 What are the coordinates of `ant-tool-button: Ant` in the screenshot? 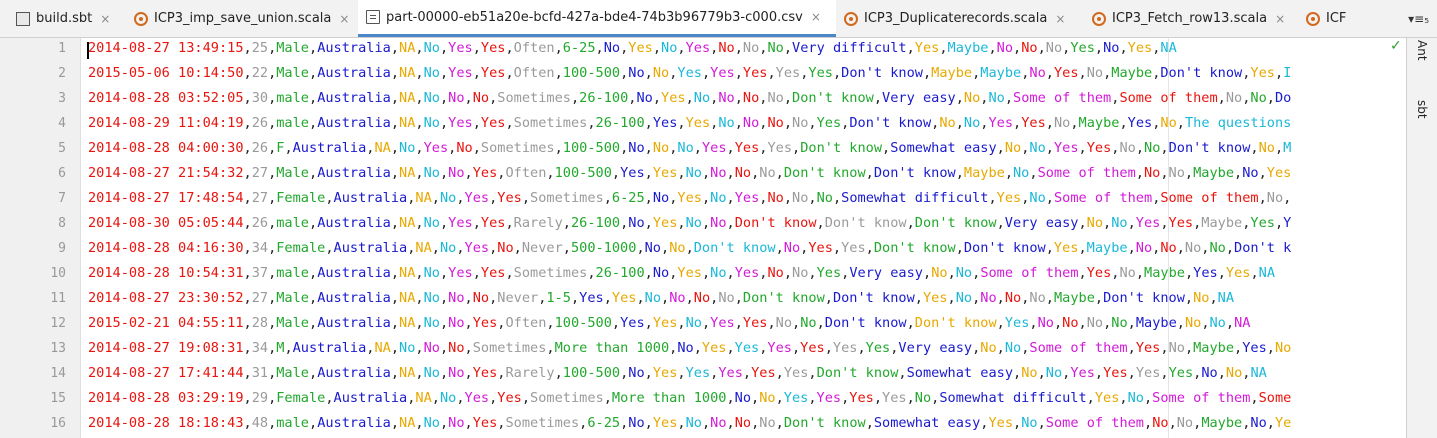 It's located at (1422, 50).